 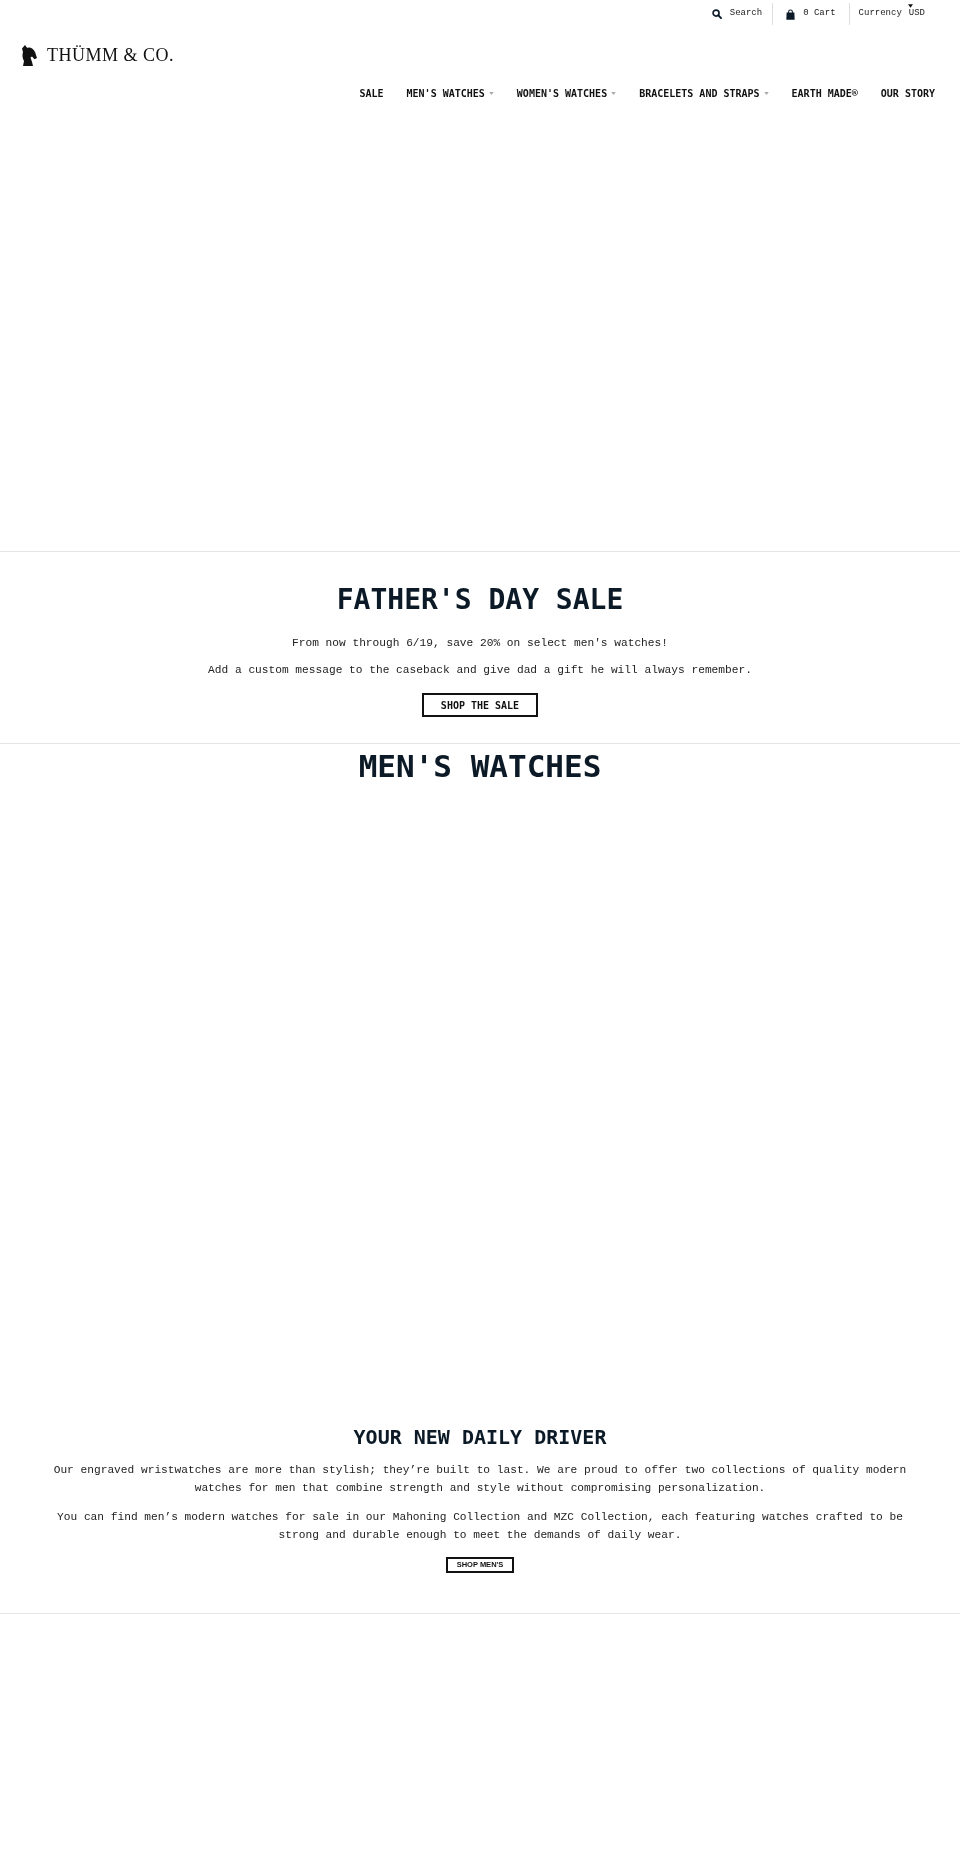 What do you see at coordinates (480, 766) in the screenshot?
I see `section-heading: MEN'S WATCHES` at bounding box center [480, 766].